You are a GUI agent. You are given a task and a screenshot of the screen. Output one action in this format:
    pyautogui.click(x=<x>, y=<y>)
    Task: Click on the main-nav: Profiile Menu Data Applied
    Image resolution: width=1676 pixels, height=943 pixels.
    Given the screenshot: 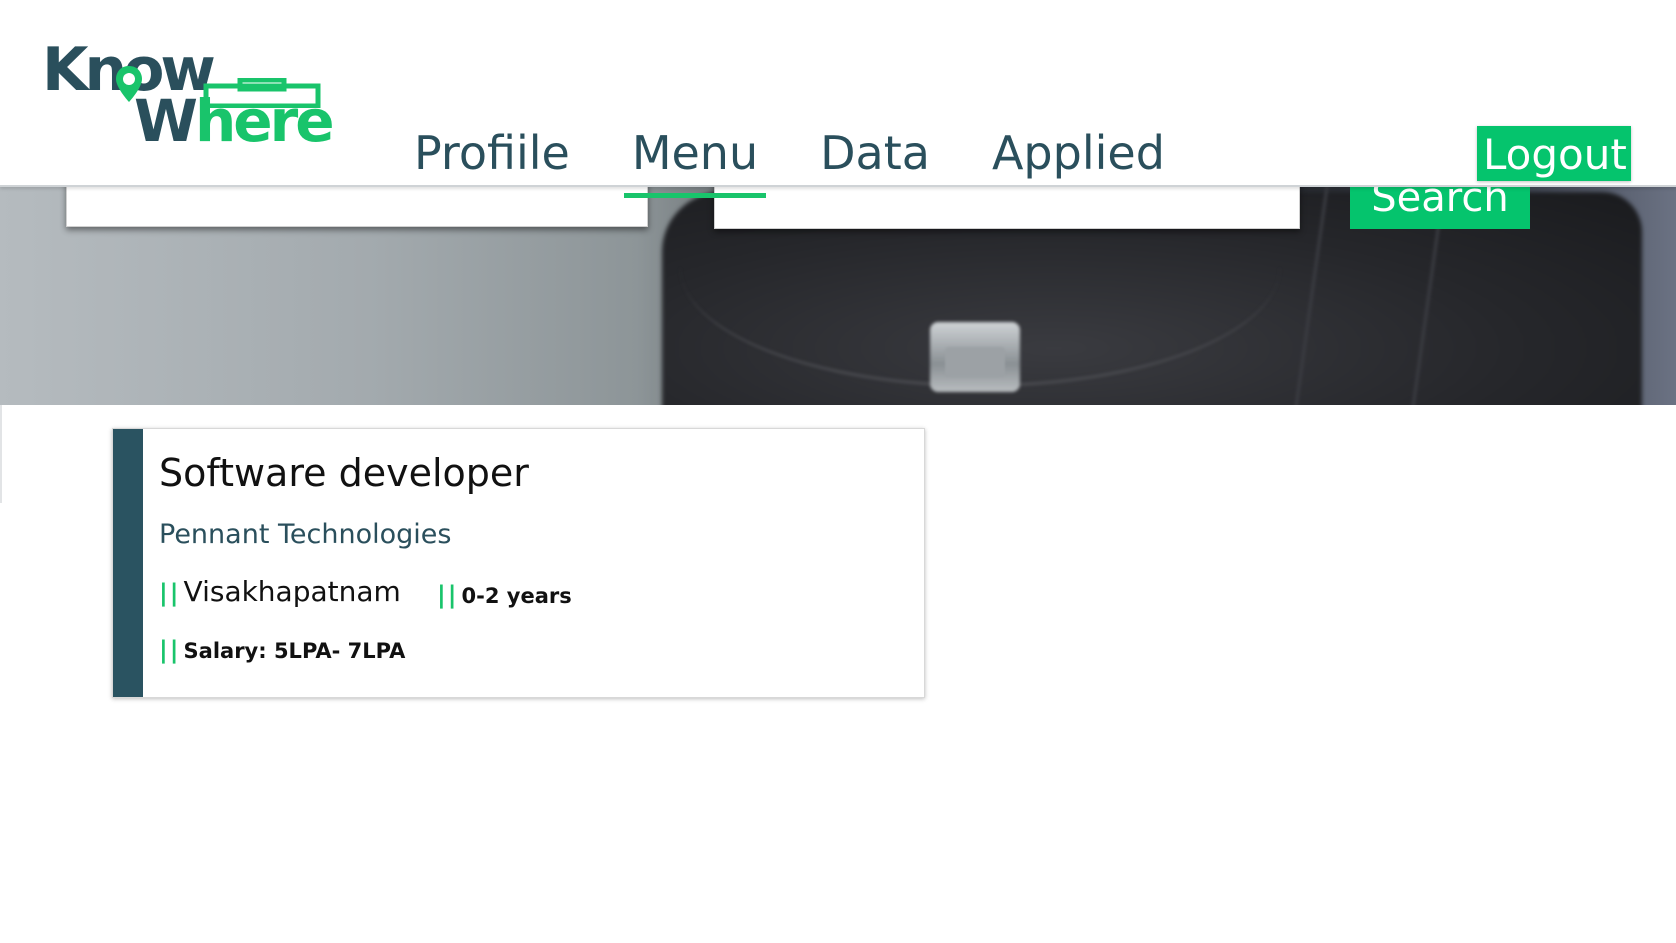 What is the action you would take?
    pyautogui.click(x=816, y=158)
    